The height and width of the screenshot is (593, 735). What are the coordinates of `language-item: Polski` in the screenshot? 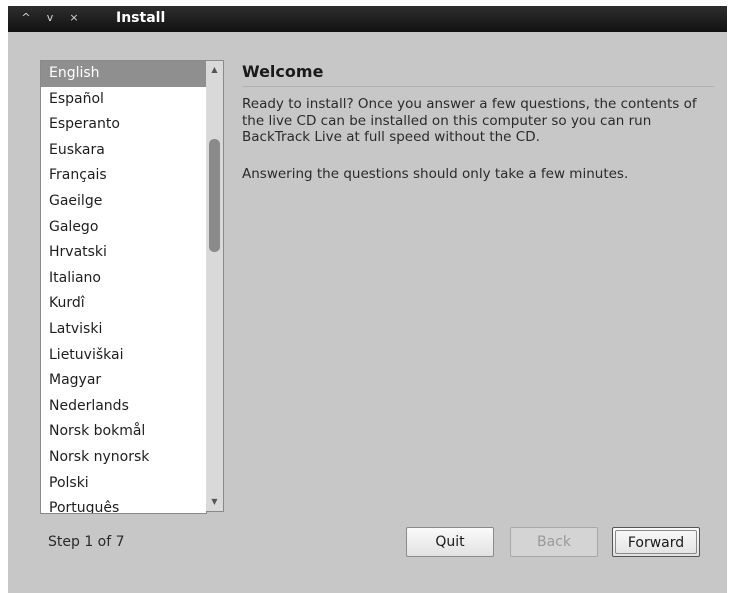 It's located at (123, 484).